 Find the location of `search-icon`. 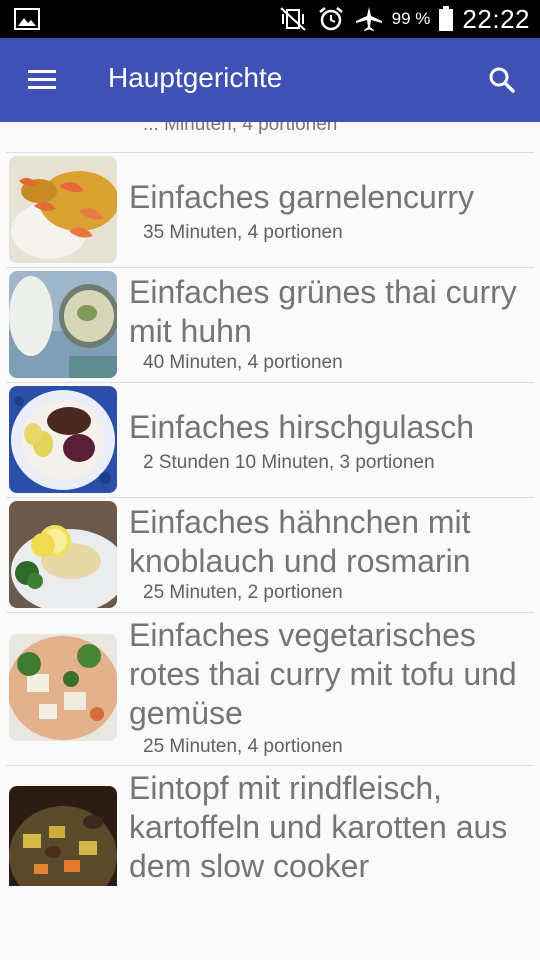

search-icon is located at coordinates (502, 80).